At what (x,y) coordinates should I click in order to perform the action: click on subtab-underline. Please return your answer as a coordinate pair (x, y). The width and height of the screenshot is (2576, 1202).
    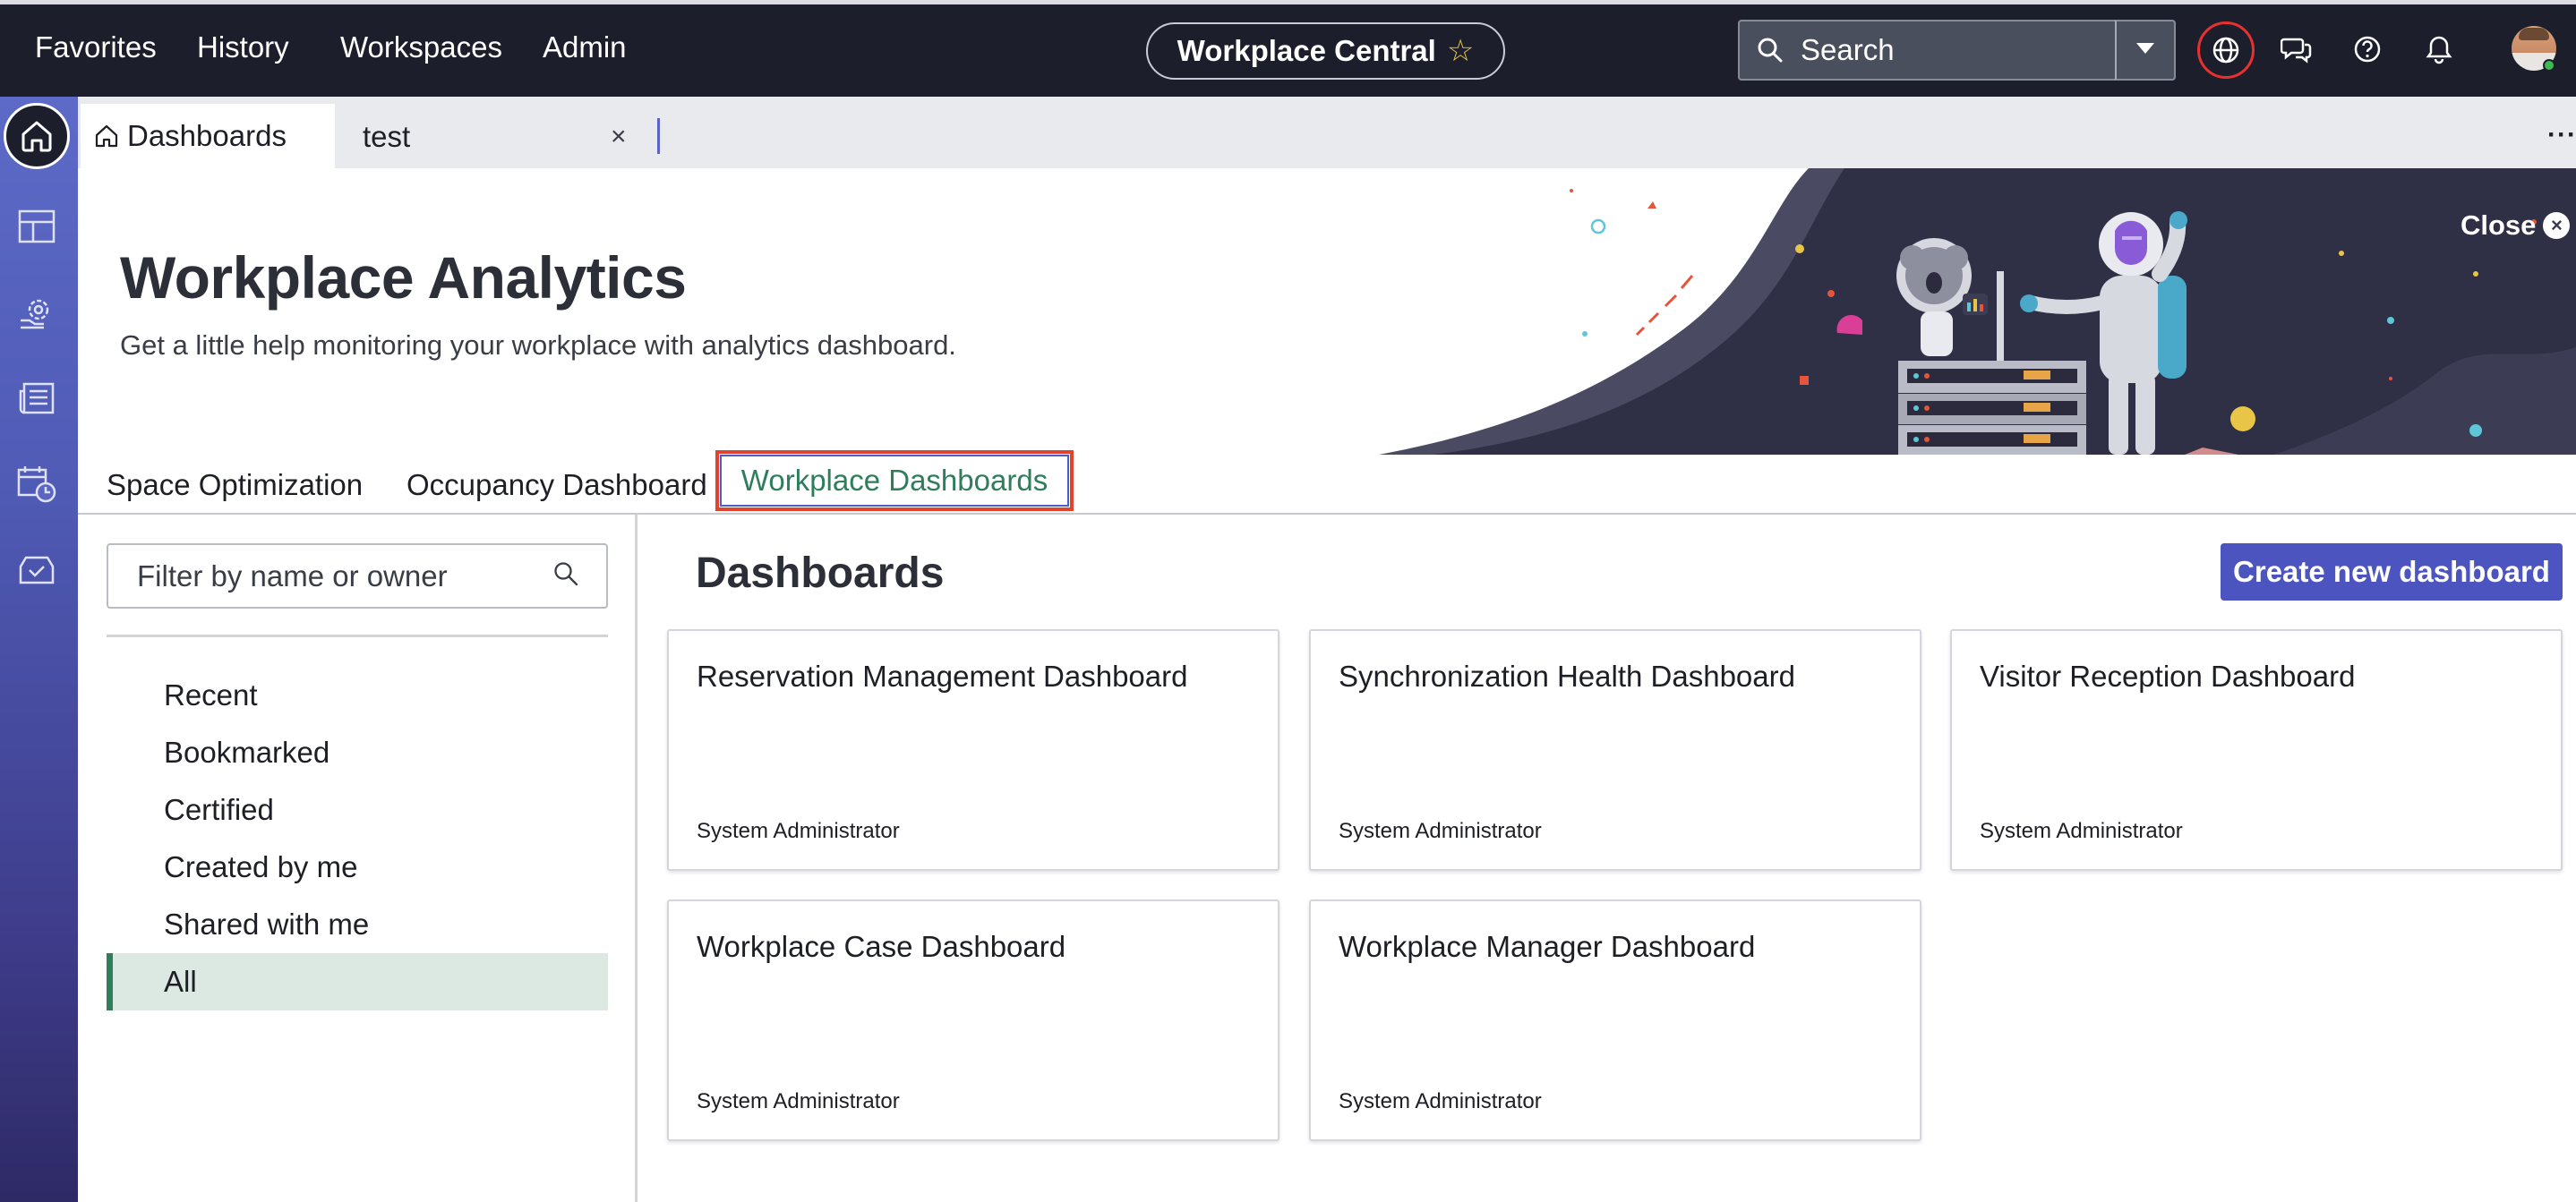
    Looking at the image, I should click on (1327, 514).